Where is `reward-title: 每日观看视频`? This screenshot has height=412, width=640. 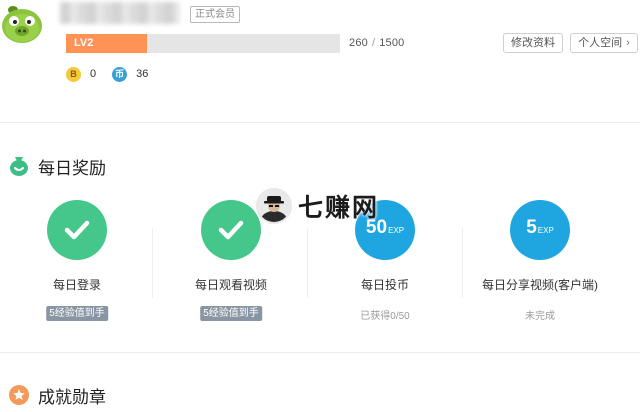
reward-title: 每日观看视频 is located at coordinates (230, 285).